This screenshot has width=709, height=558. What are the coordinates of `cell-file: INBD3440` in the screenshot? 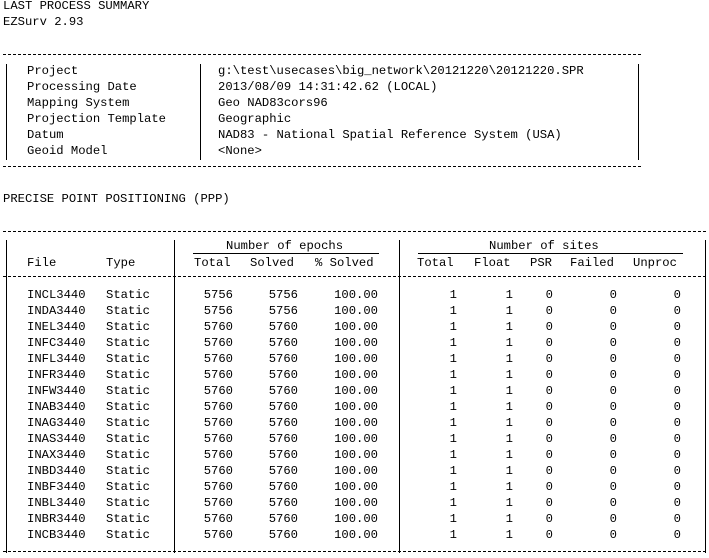 It's located at (56, 471).